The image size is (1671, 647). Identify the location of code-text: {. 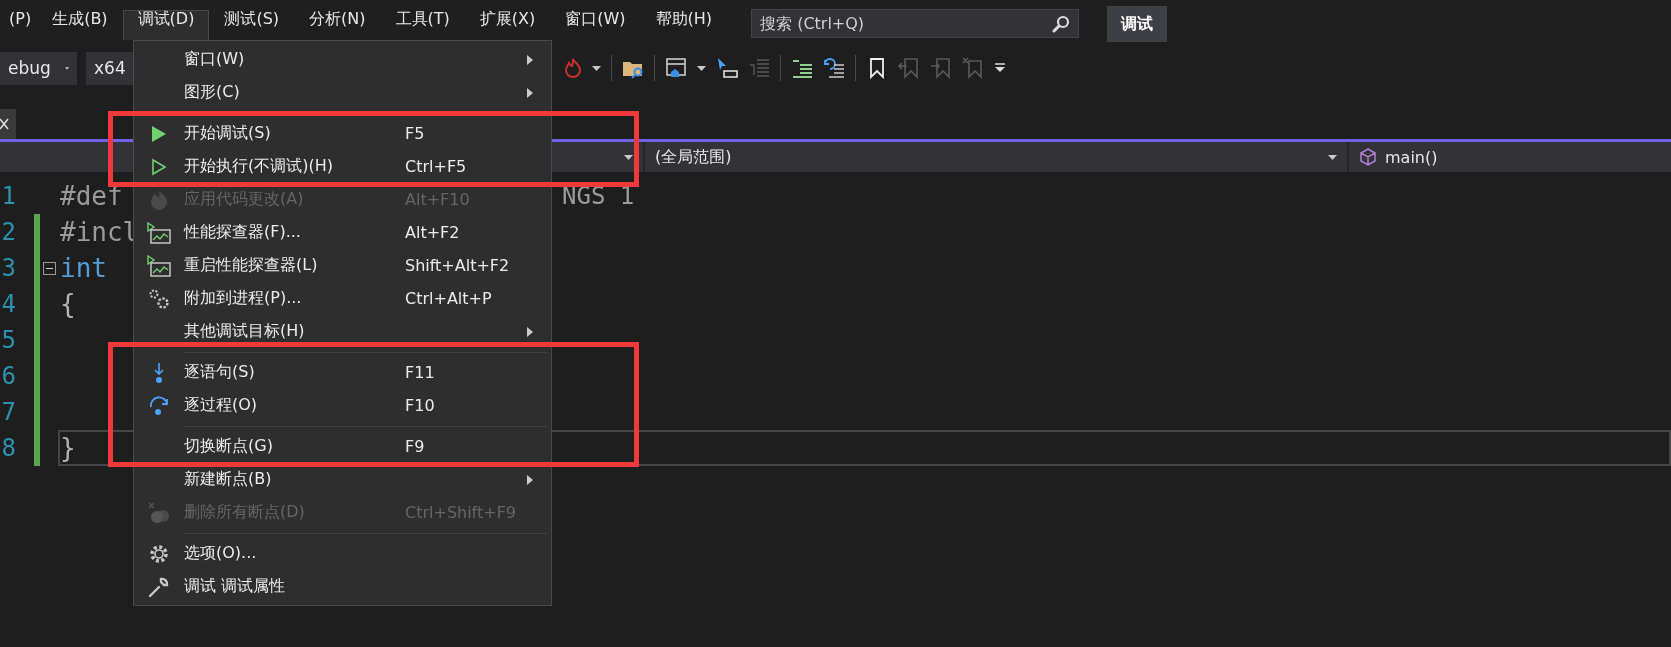
(68, 304).